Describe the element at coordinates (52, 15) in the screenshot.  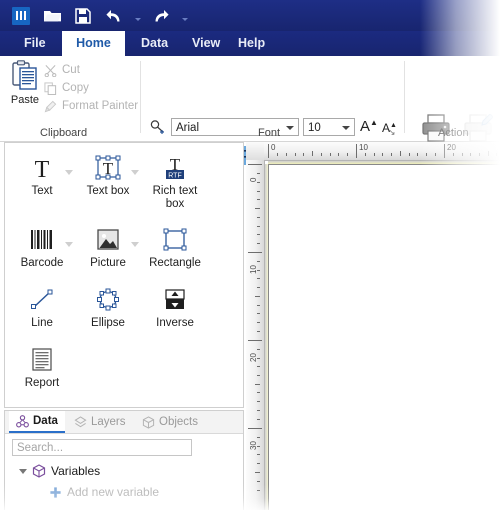
I see `open-icon` at that location.